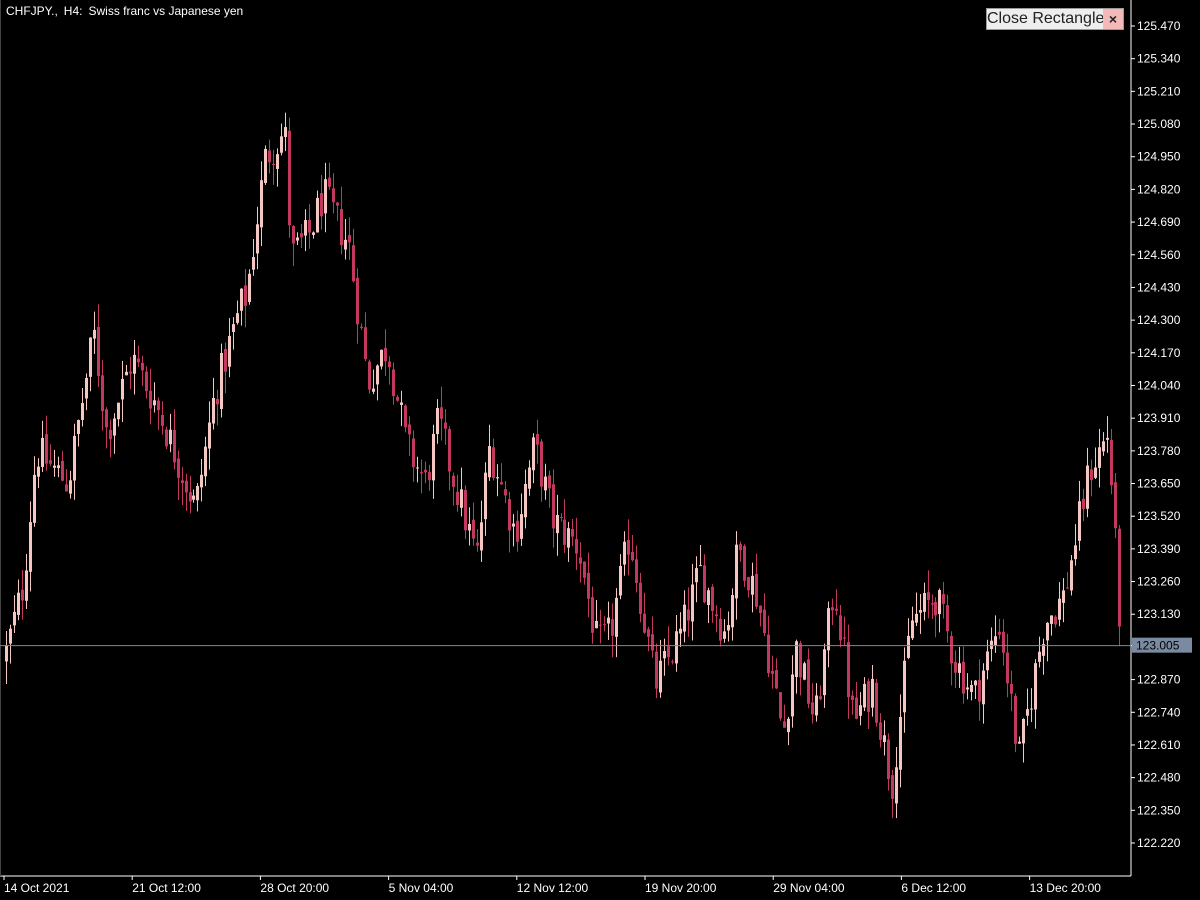 The image size is (1200, 900). Describe the element at coordinates (553, 888) in the screenshot. I see `time-tick-label: 12 Nov 12:00` at that location.